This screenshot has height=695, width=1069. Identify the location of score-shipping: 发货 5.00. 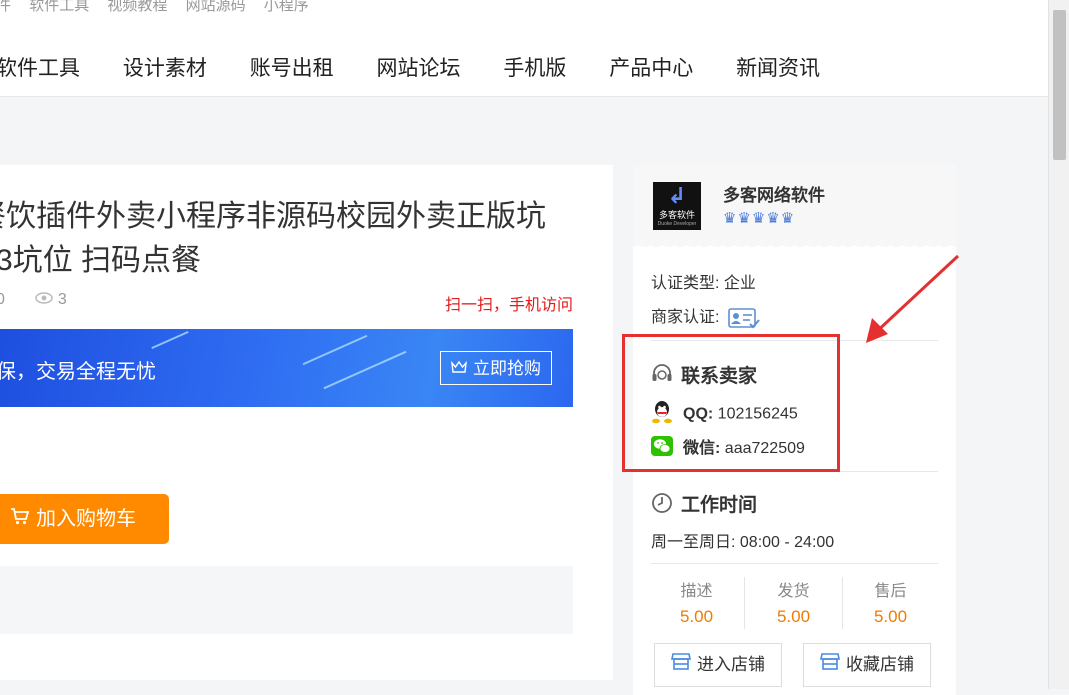
(793, 602).